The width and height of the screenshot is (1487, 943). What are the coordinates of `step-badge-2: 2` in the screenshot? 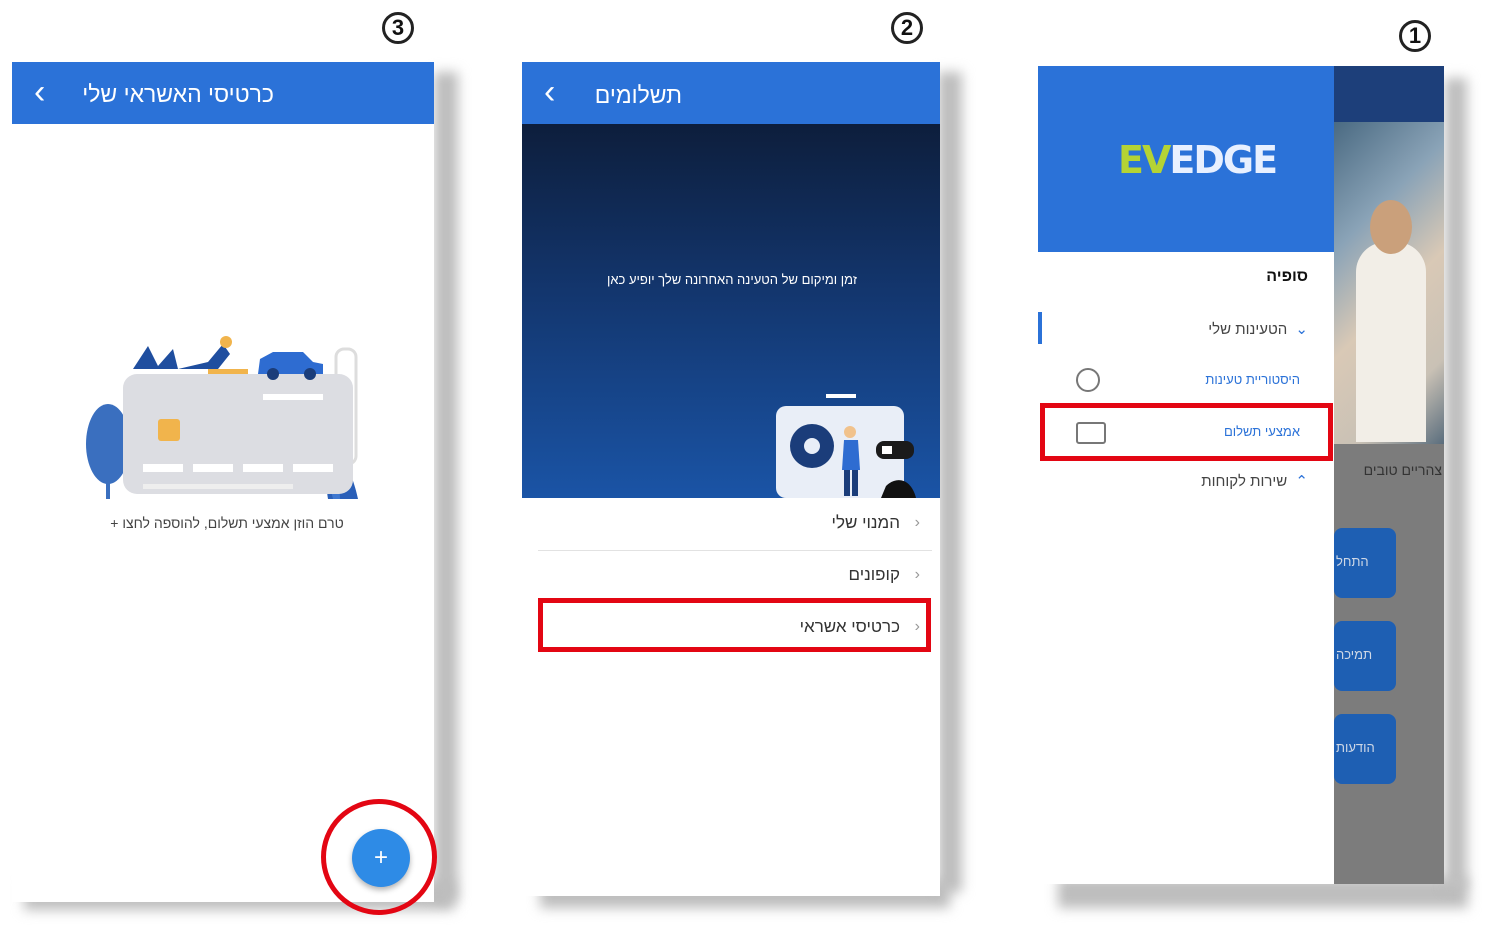 It's located at (907, 28).